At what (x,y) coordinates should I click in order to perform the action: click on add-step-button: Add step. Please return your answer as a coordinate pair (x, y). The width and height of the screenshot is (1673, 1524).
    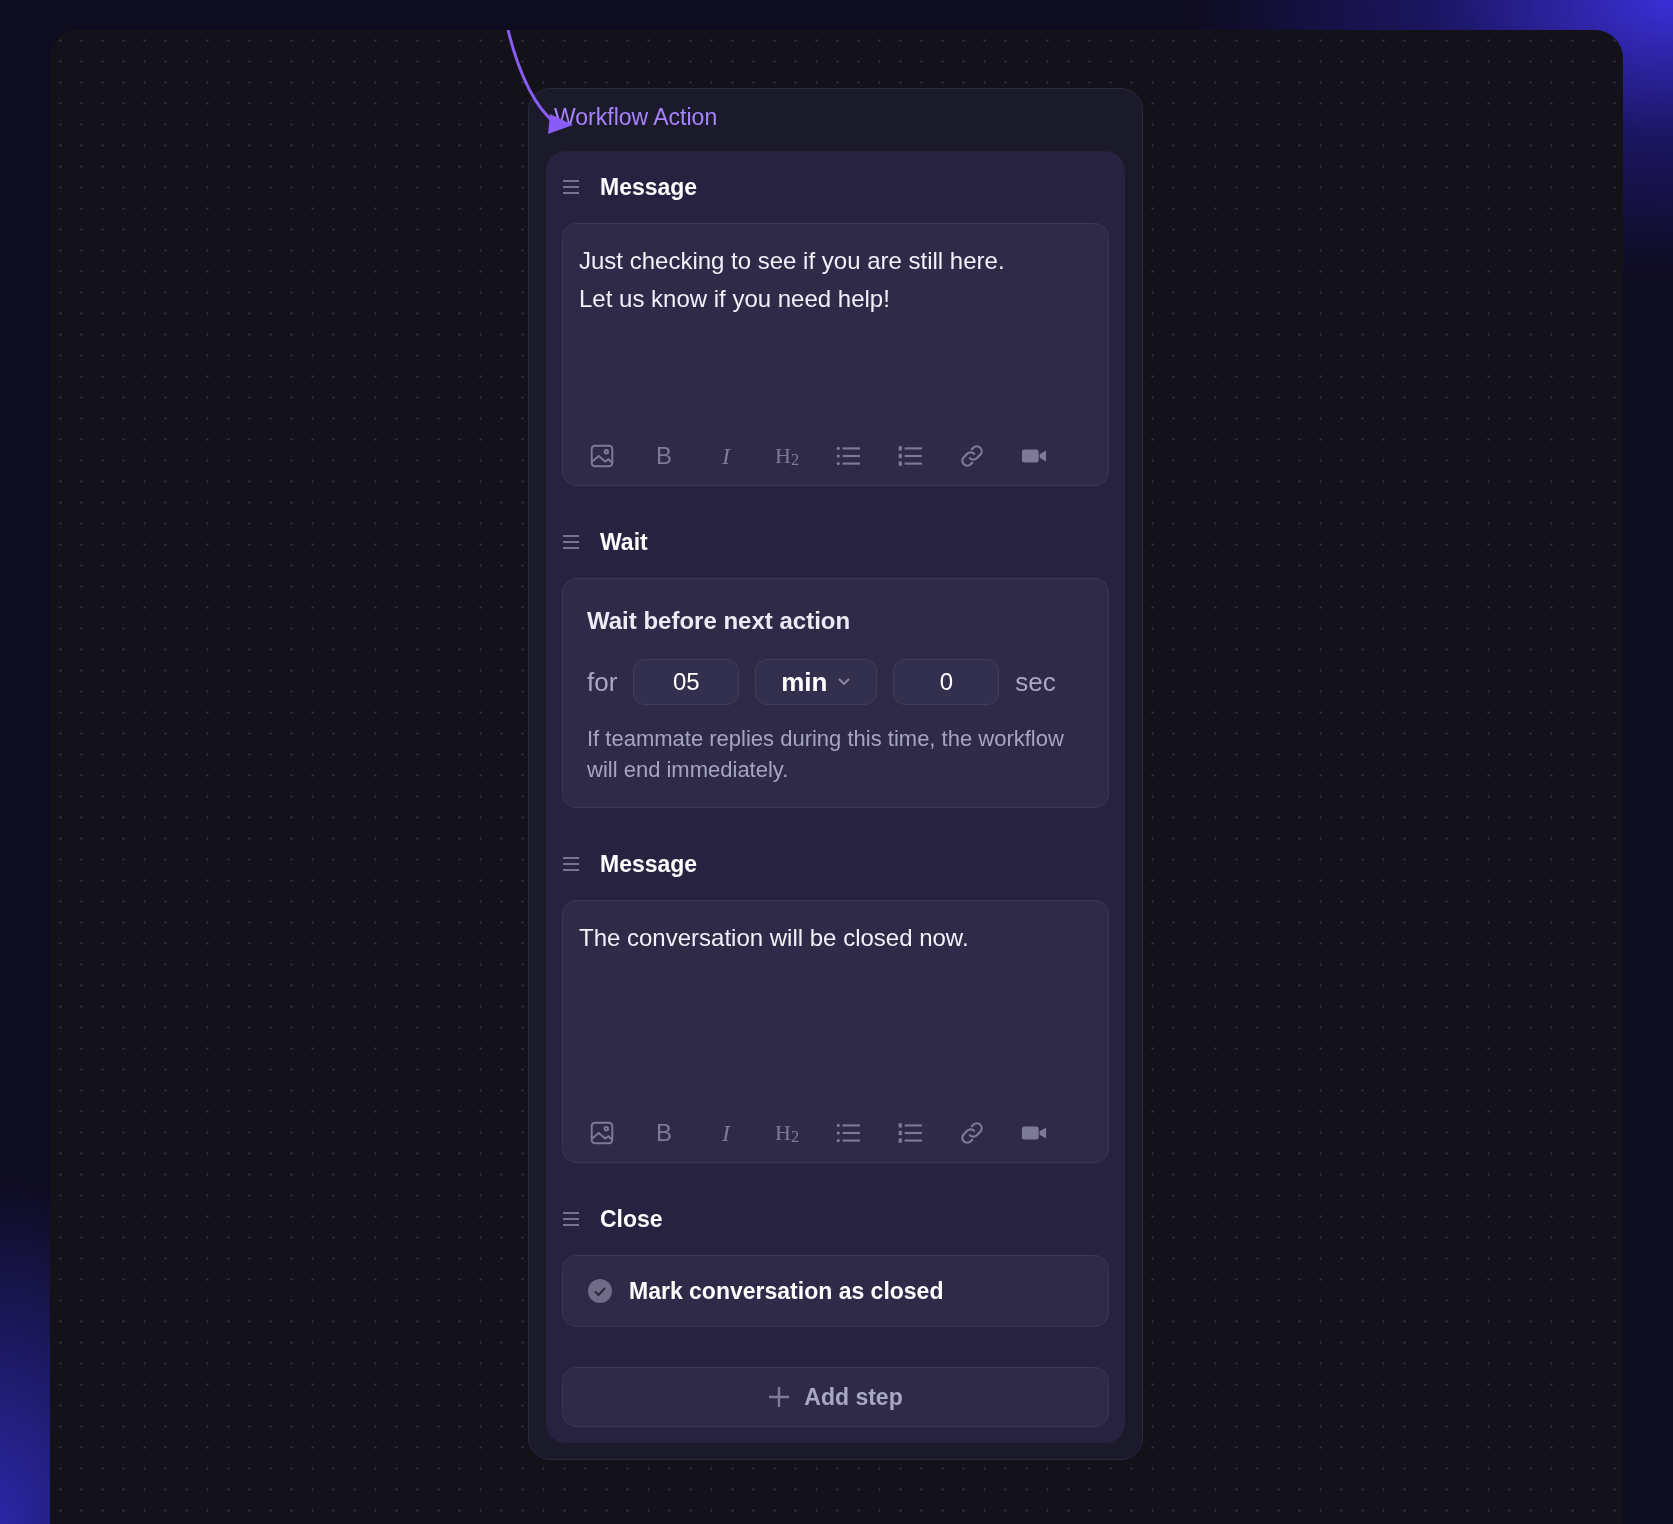
    Looking at the image, I should click on (835, 1397).